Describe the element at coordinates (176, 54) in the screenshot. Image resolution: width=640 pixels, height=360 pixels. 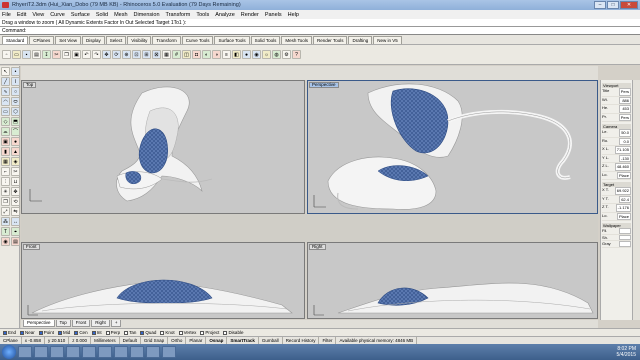
I see `grid-icon: #` at that location.